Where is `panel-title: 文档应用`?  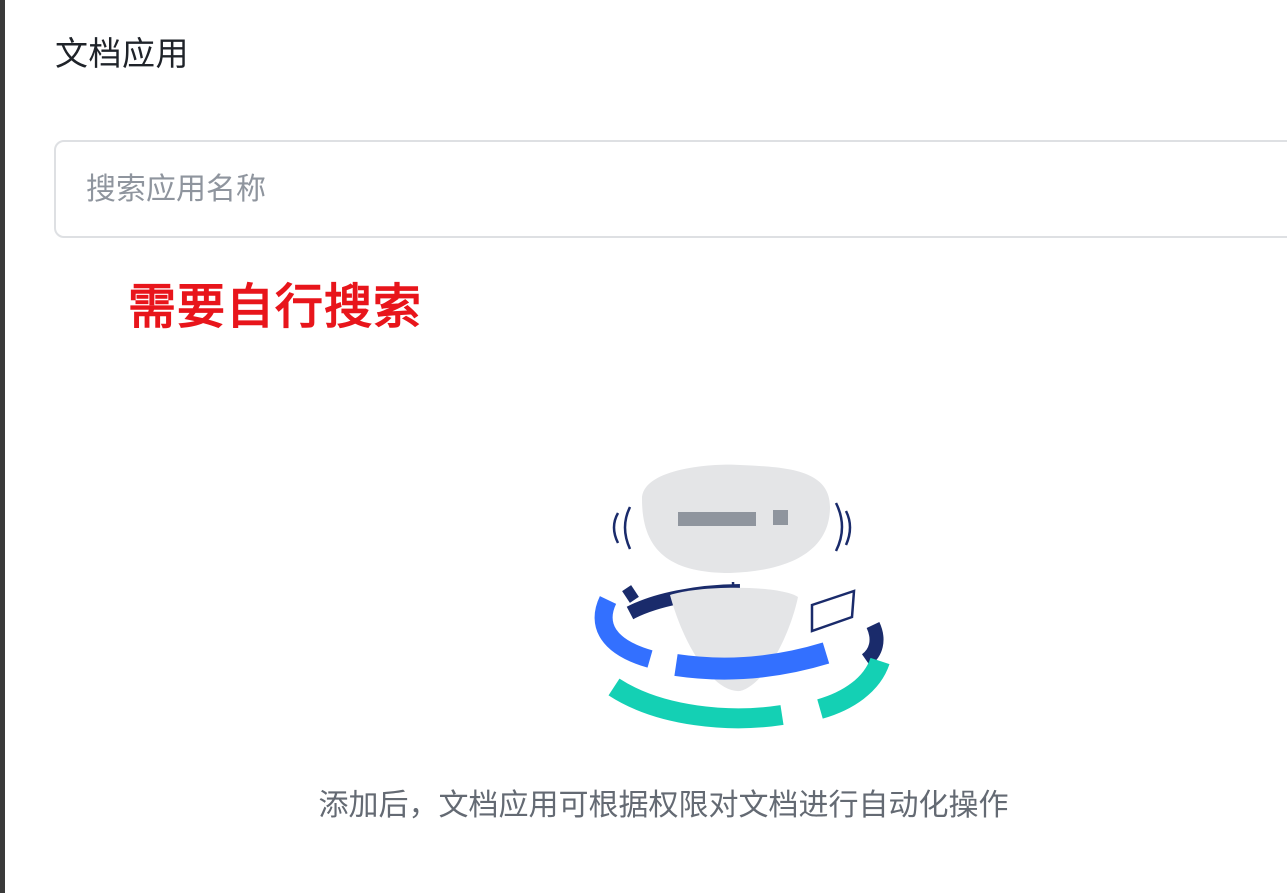 panel-title: 文档应用 is located at coordinates (122, 53).